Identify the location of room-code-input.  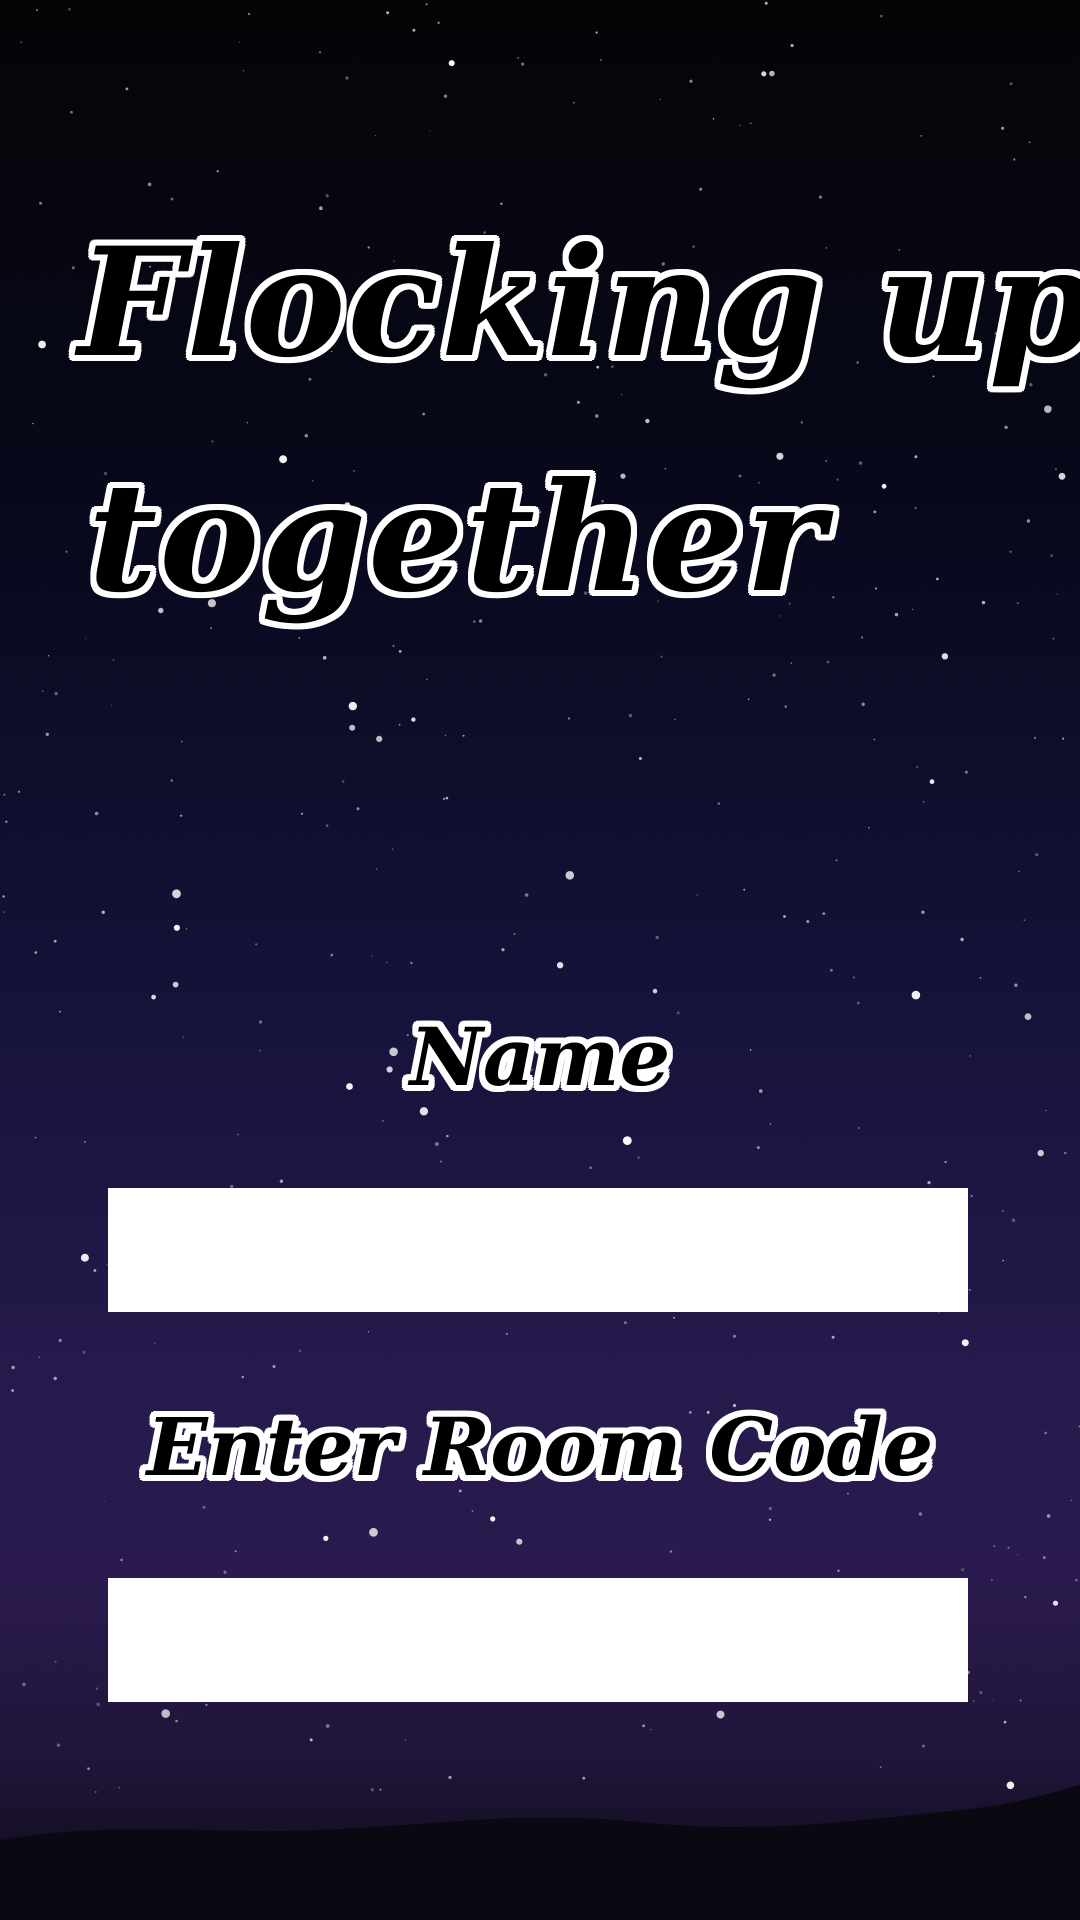
(538, 1640).